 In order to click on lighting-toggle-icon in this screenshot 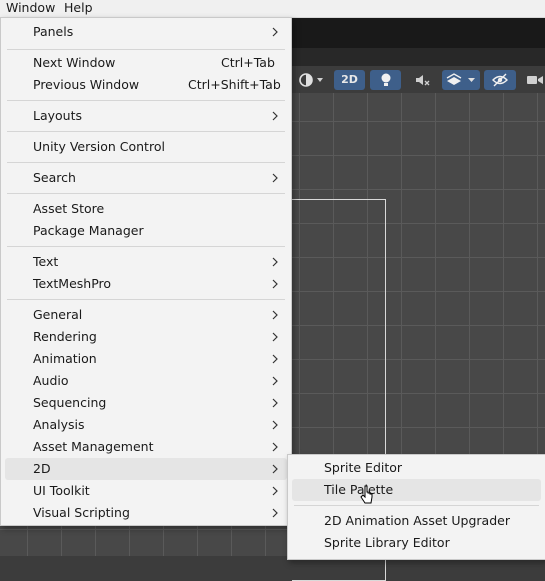, I will do `click(385, 80)`.